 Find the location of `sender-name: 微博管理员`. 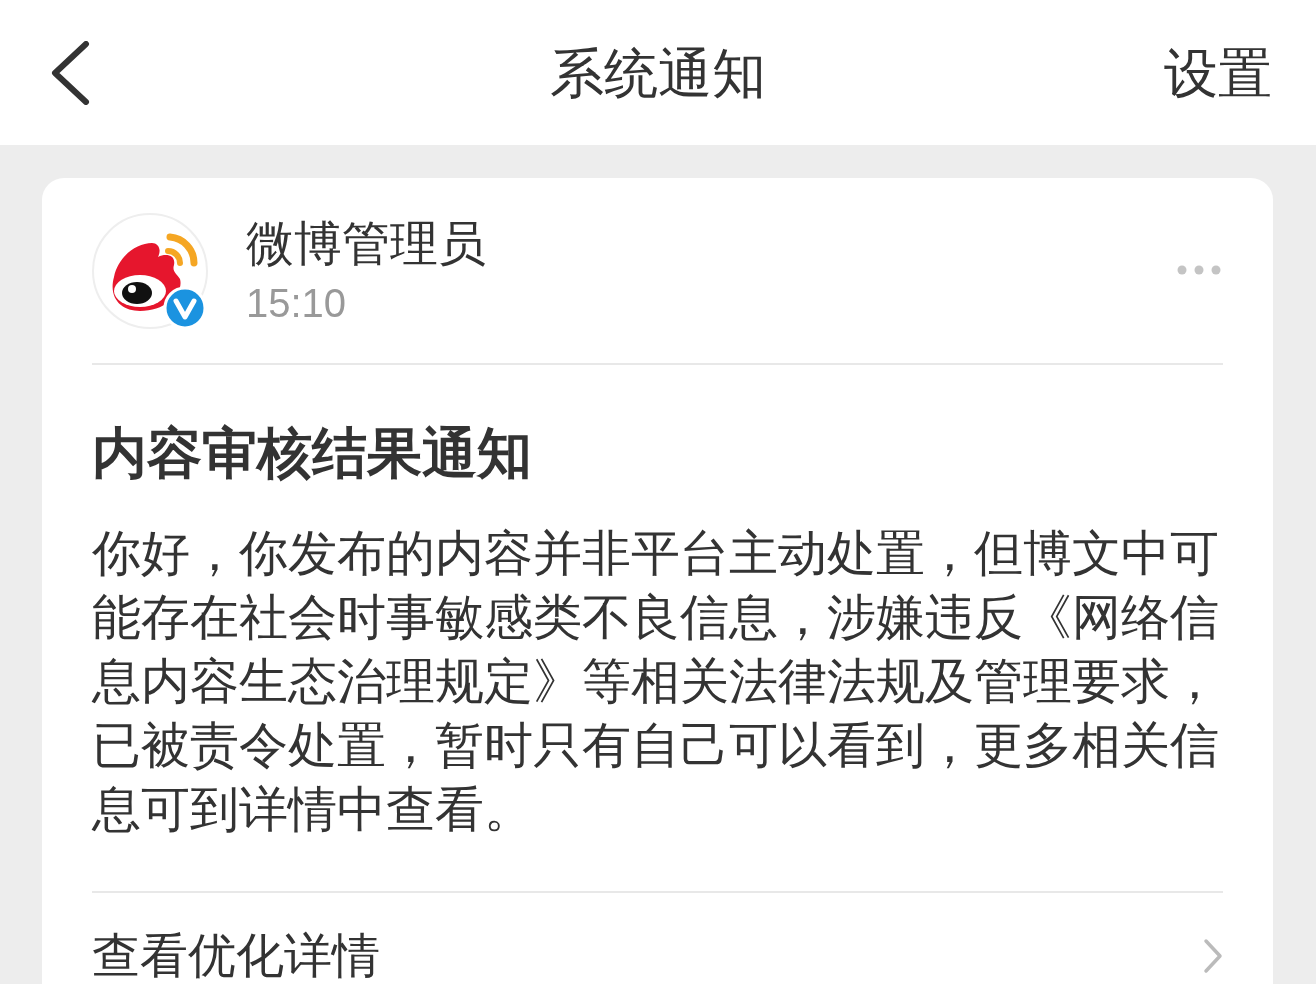

sender-name: 微博管理员 is located at coordinates (366, 244).